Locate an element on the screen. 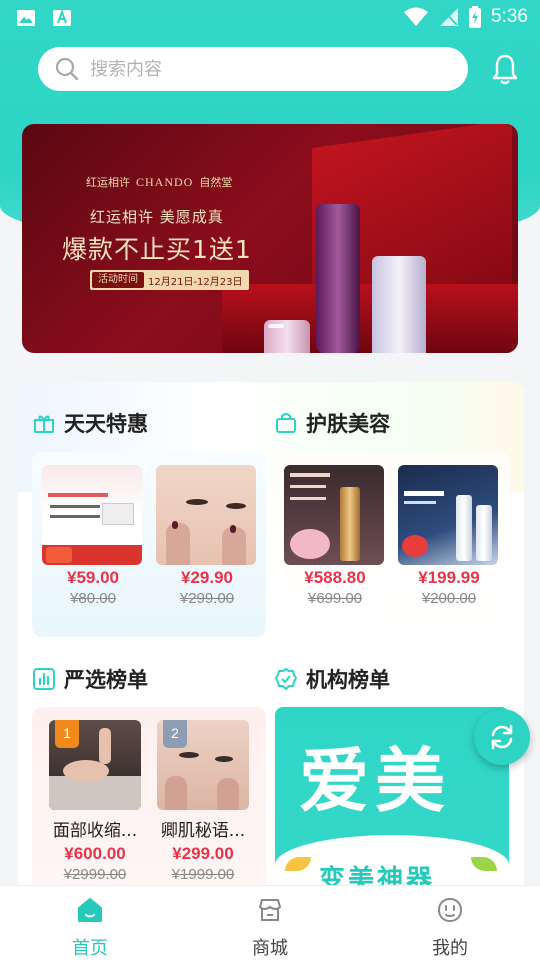 The image size is (540, 960). tab-profile: 我的 is located at coordinates (450, 928).